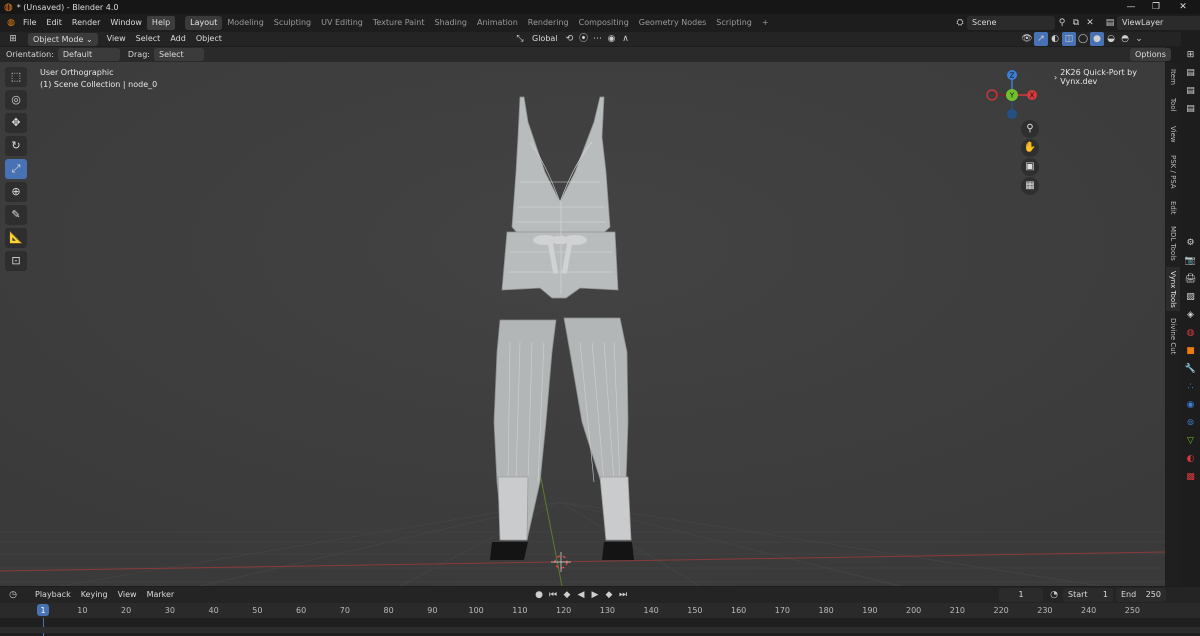  I want to click on end-frame-field: End 250, so click(1141, 595).